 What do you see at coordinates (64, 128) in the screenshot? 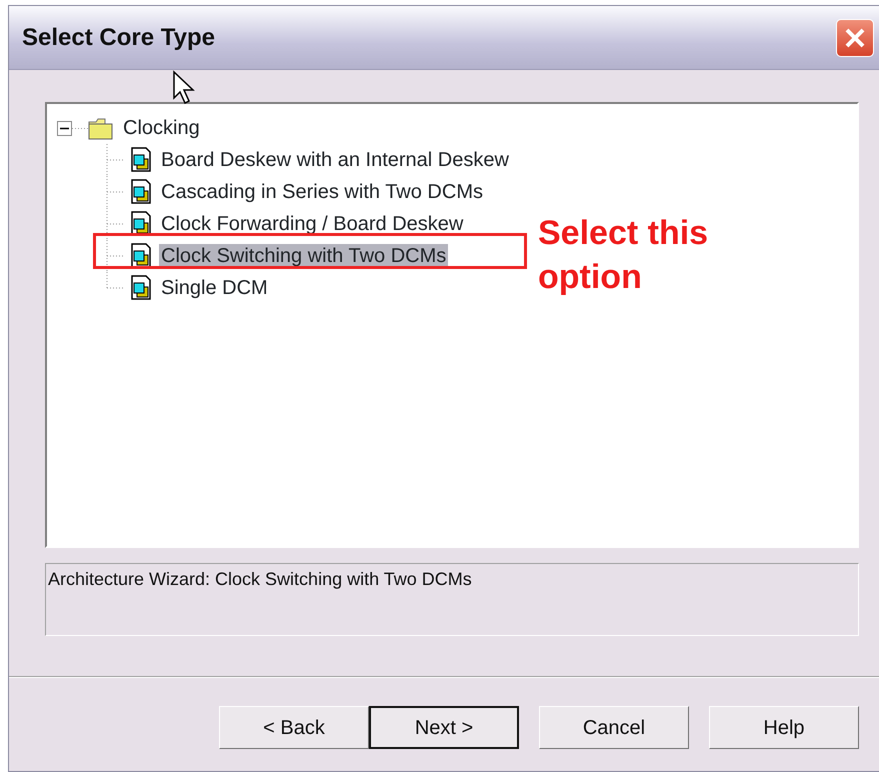
I see `collapse-icon` at bounding box center [64, 128].